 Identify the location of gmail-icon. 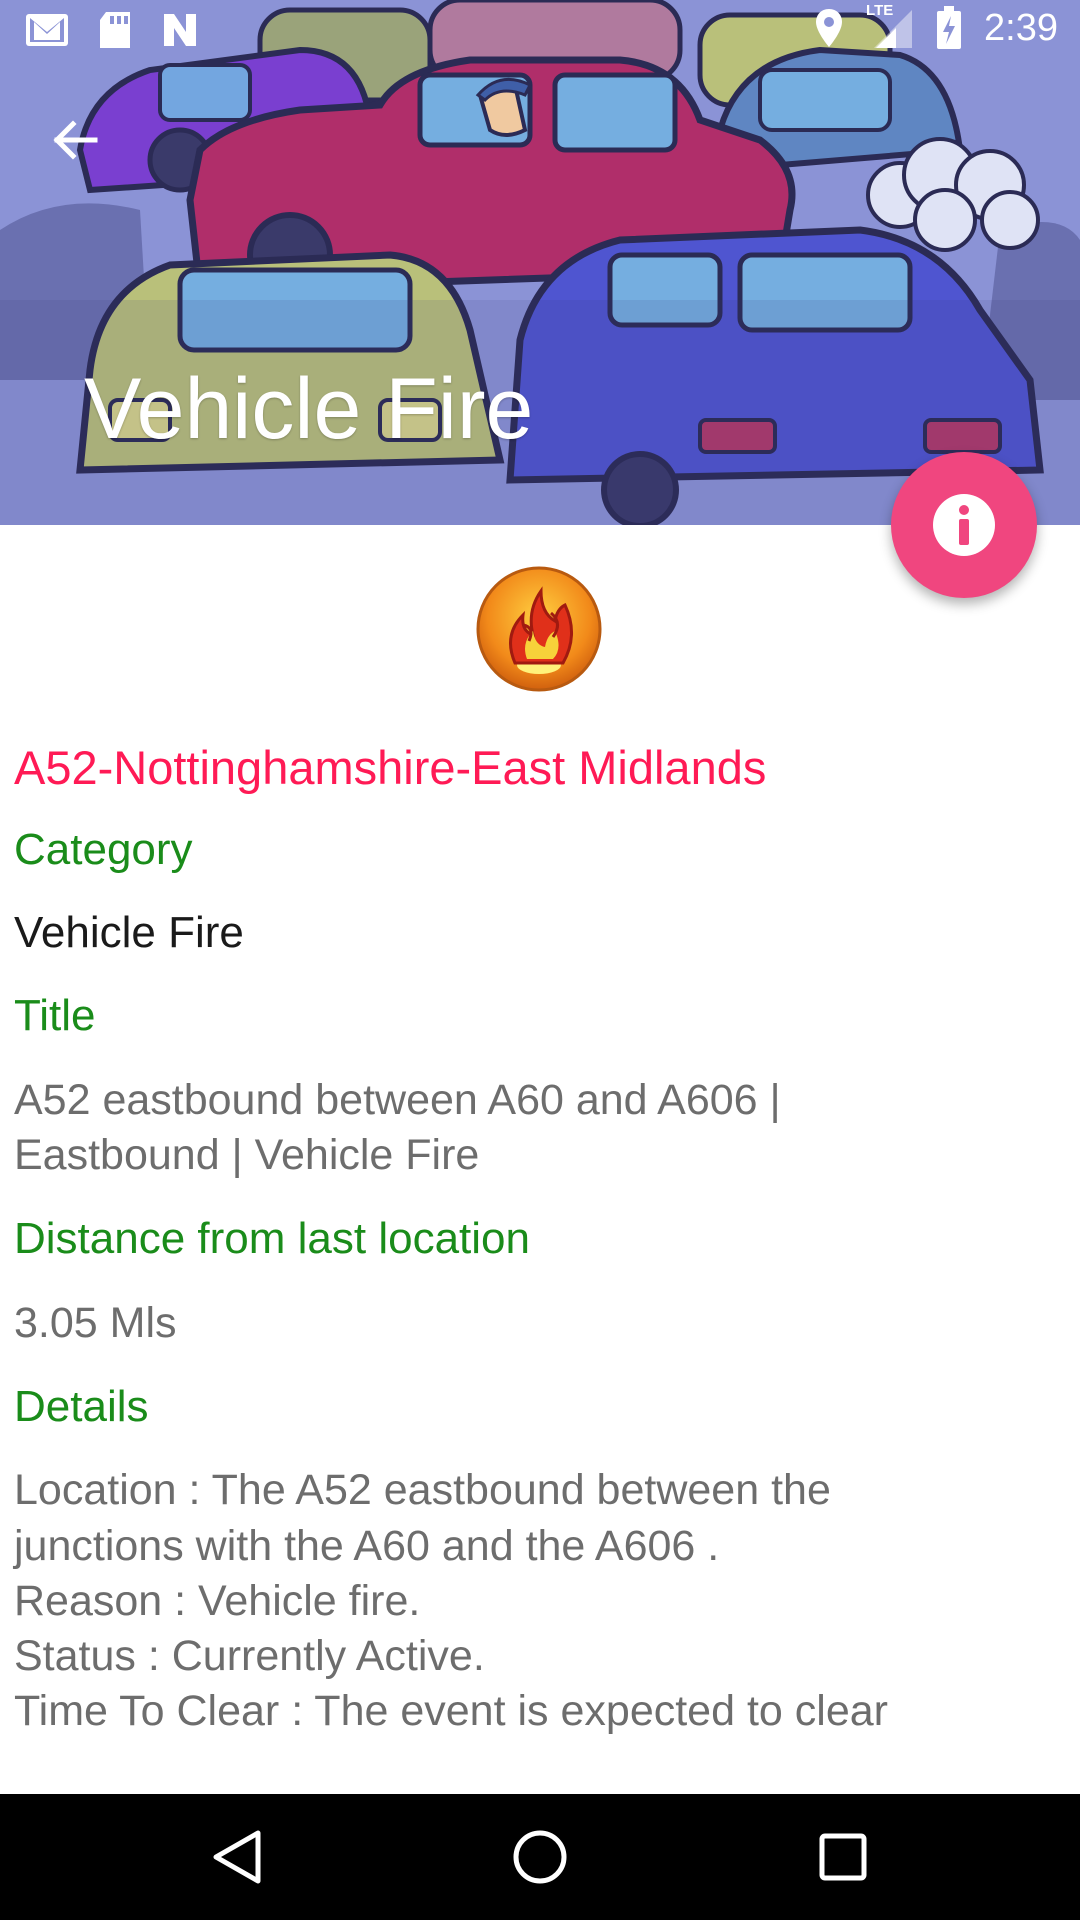
(47, 30).